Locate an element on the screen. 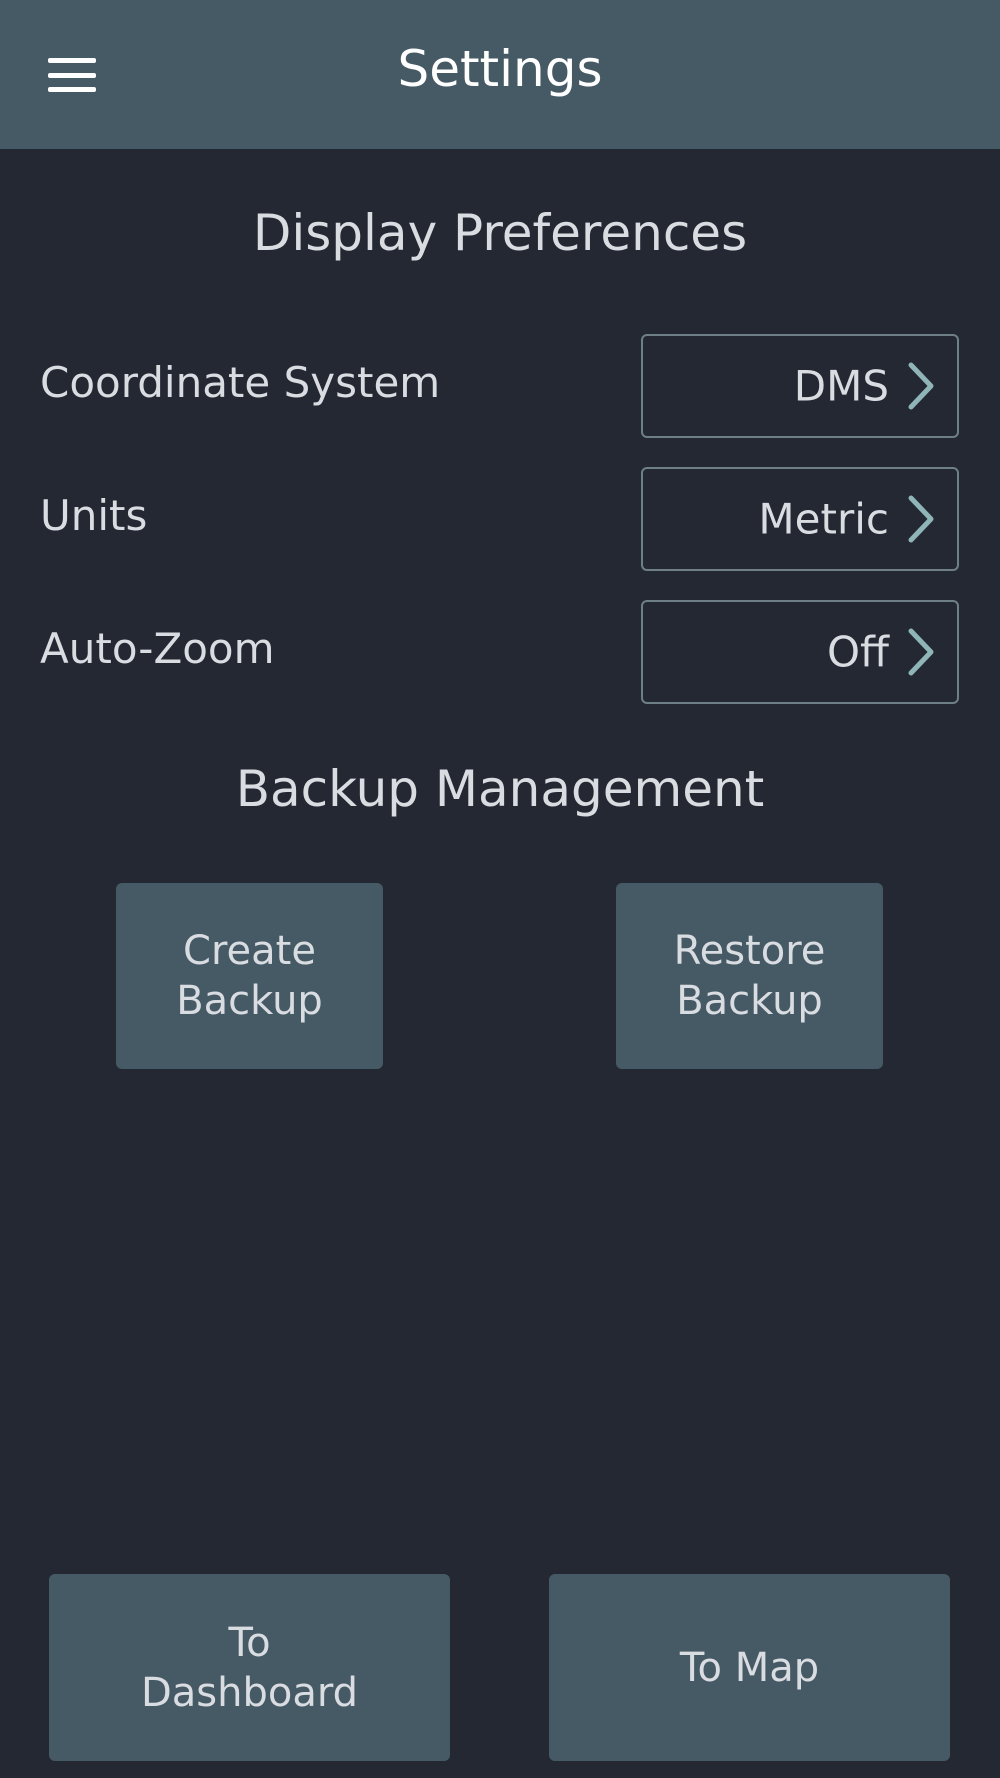 Image resolution: width=1000 pixels, height=1778 pixels. restore-backup-button: Restore Backup is located at coordinates (749, 976).